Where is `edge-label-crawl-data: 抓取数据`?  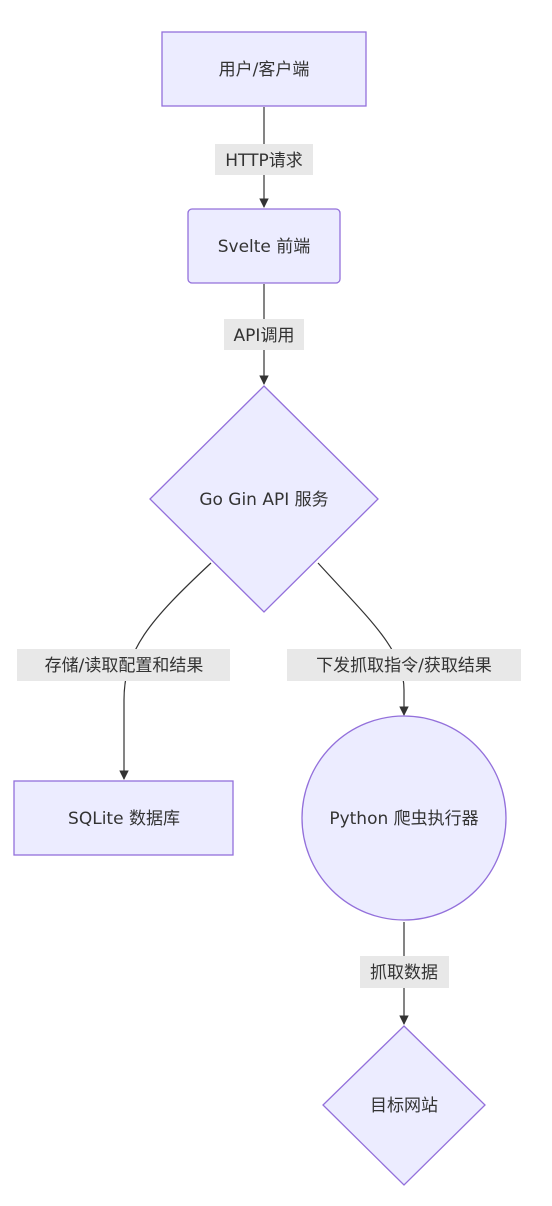 edge-label-crawl-data: 抓取数据 is located at coordinates (404, 972).